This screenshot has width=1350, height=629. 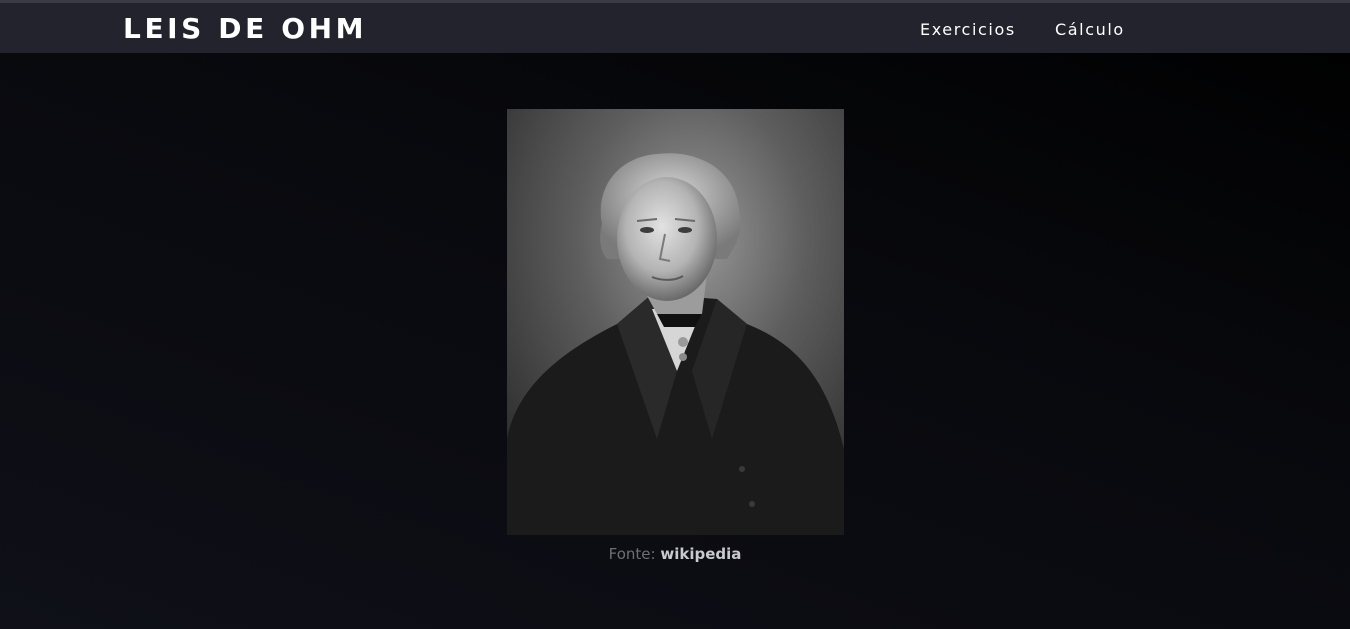 I want to click on credit-label: Fonte:, so click(x=632, y=554).